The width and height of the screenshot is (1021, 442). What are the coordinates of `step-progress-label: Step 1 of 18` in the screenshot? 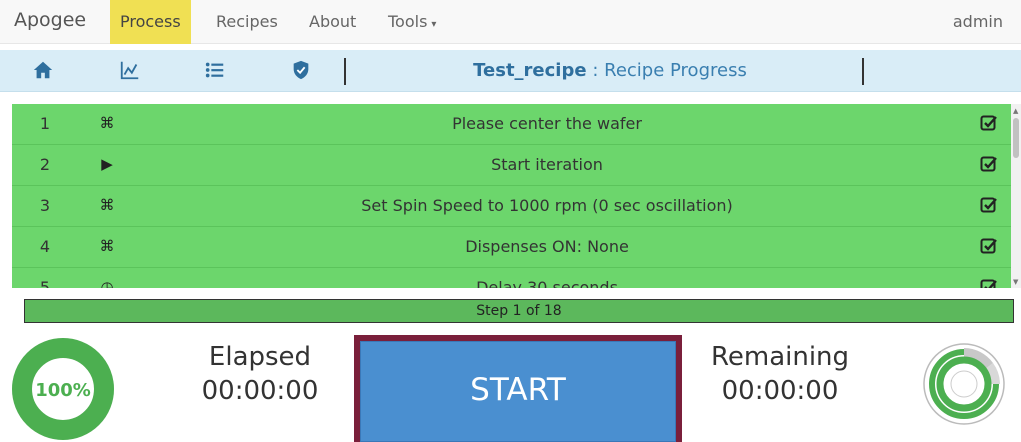 It's located at (519, 311).